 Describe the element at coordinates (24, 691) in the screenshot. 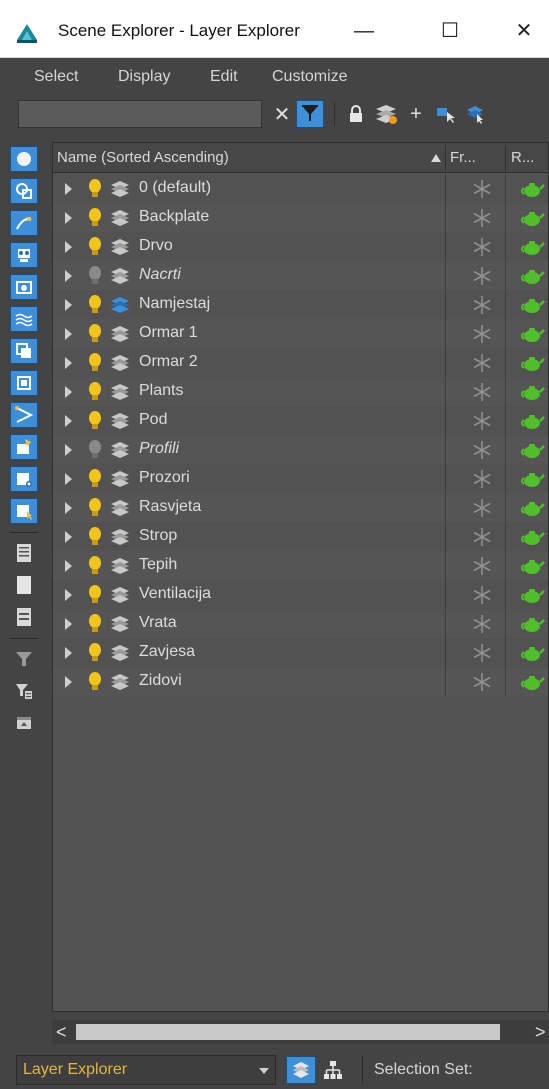

I see `filter-options-icon` at that location.